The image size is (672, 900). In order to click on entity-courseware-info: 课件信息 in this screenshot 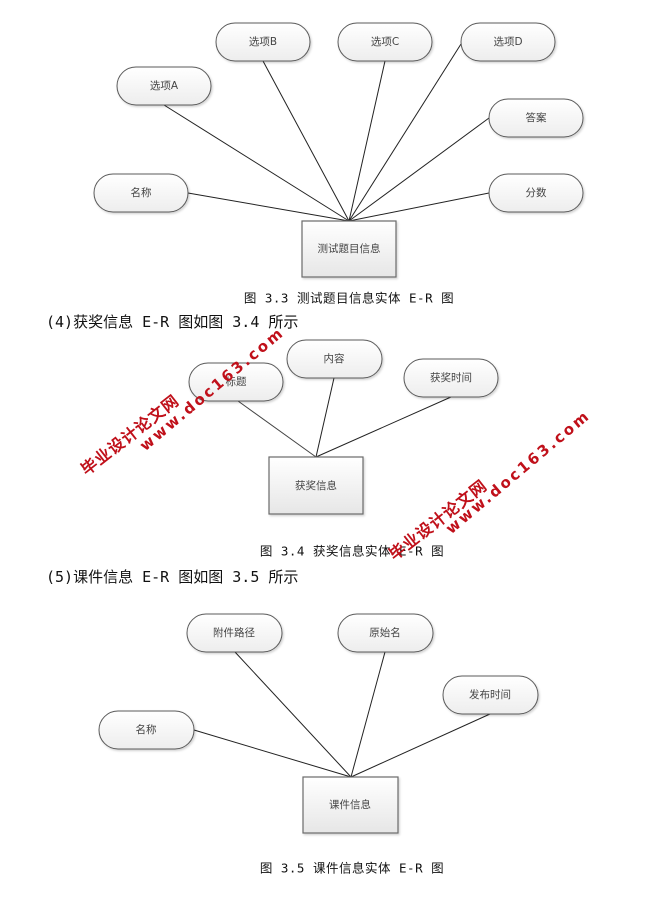, I will do `click(350, 805)`.